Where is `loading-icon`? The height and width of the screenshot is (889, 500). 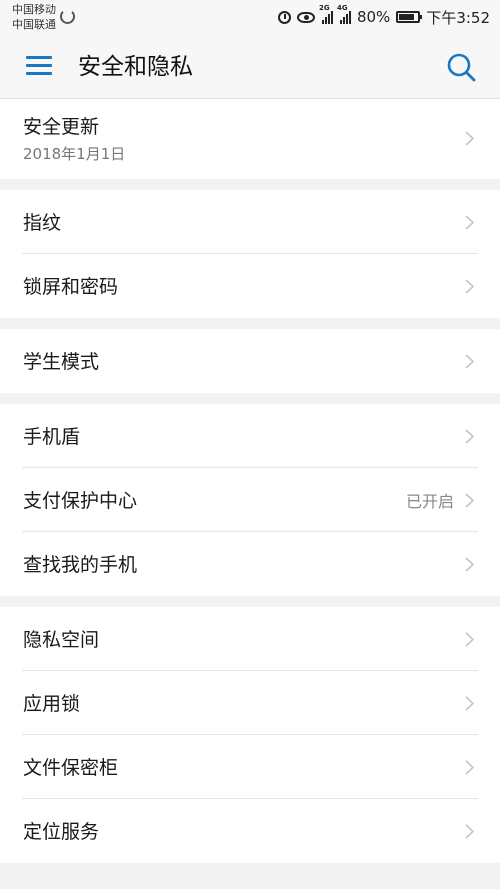 loading-icon is located at coordinates (67, 16).